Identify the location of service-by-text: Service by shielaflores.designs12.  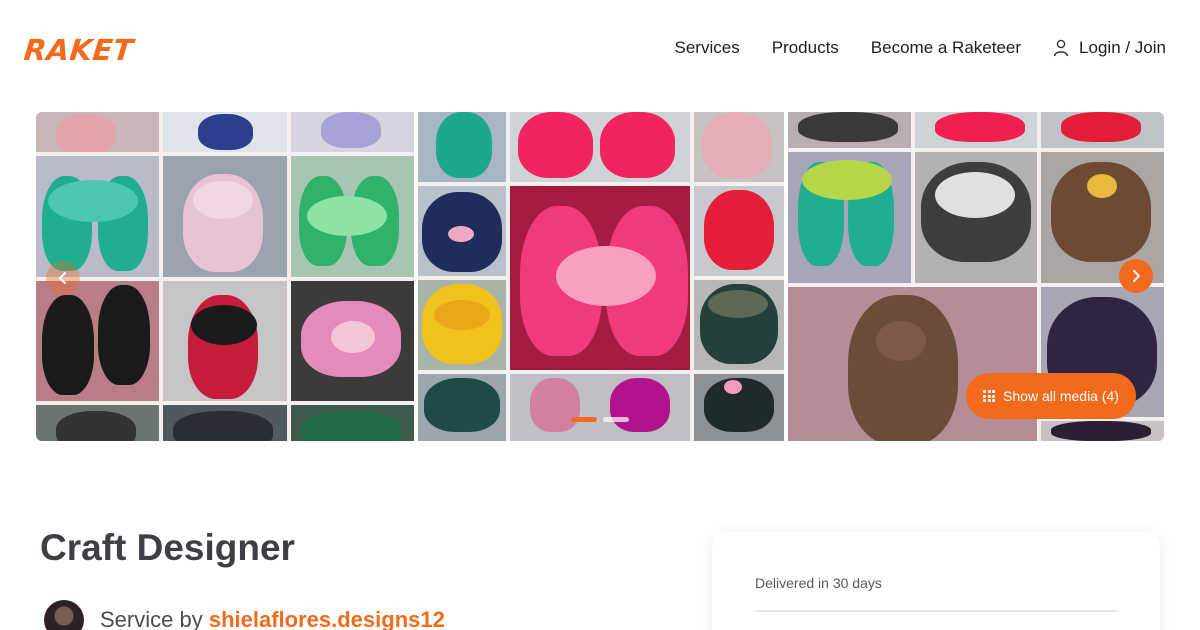
(272, 618).